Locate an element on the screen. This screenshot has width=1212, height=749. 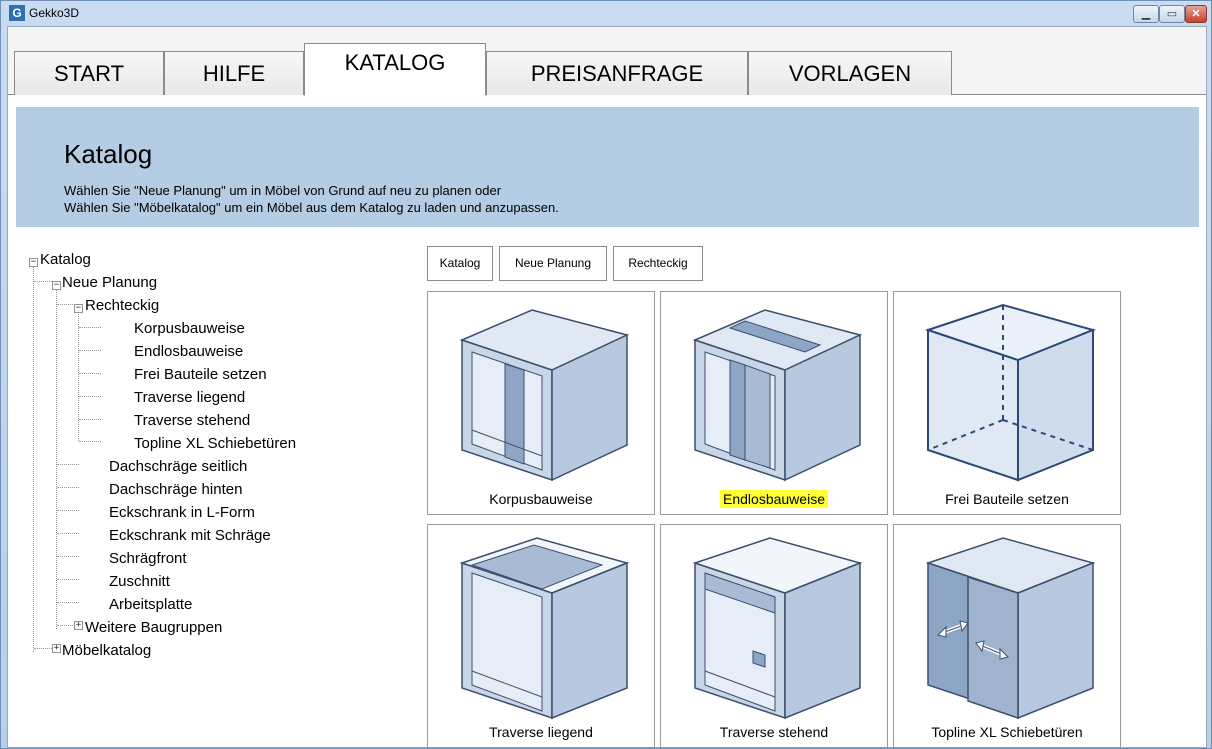
tree-node-frei-bauteile: Frei Bauteile setzen is located at coordinates (200, 374).